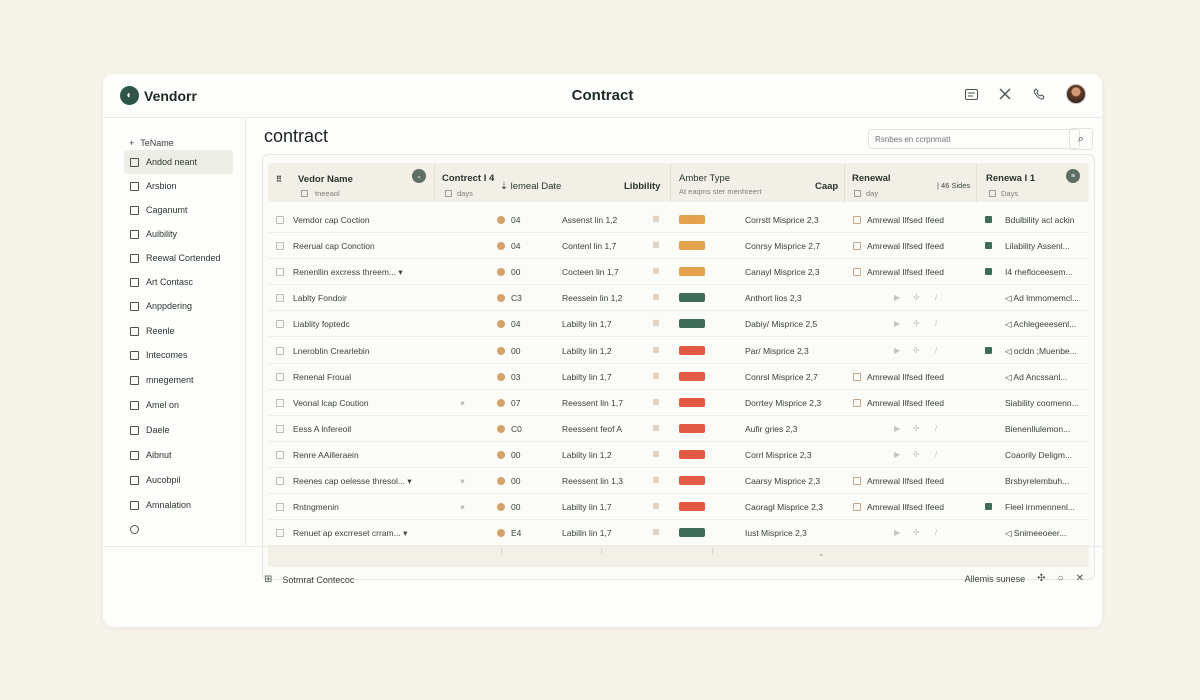 The image size is (1200, 700). Describe the element at coordinates (320, 298) in the screenshot. I see `vendor-name: Lablty Fondoir` at that location.